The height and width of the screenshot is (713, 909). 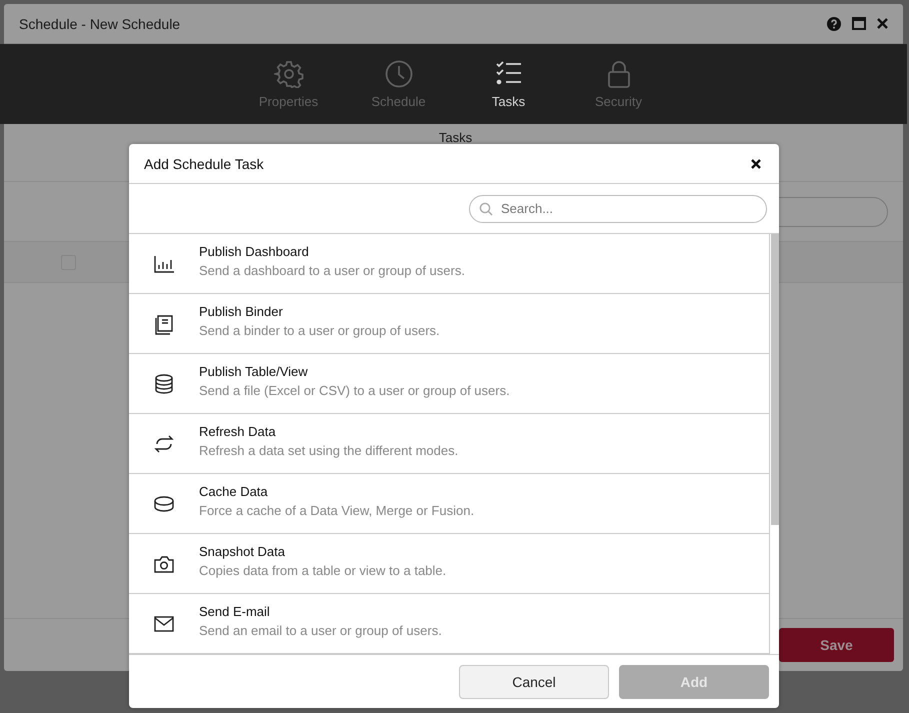 What do you see at coordinates (254, 251) in the screenshot?
I see `task-name: Publish Dashboard` at bounding box center [254, 251].